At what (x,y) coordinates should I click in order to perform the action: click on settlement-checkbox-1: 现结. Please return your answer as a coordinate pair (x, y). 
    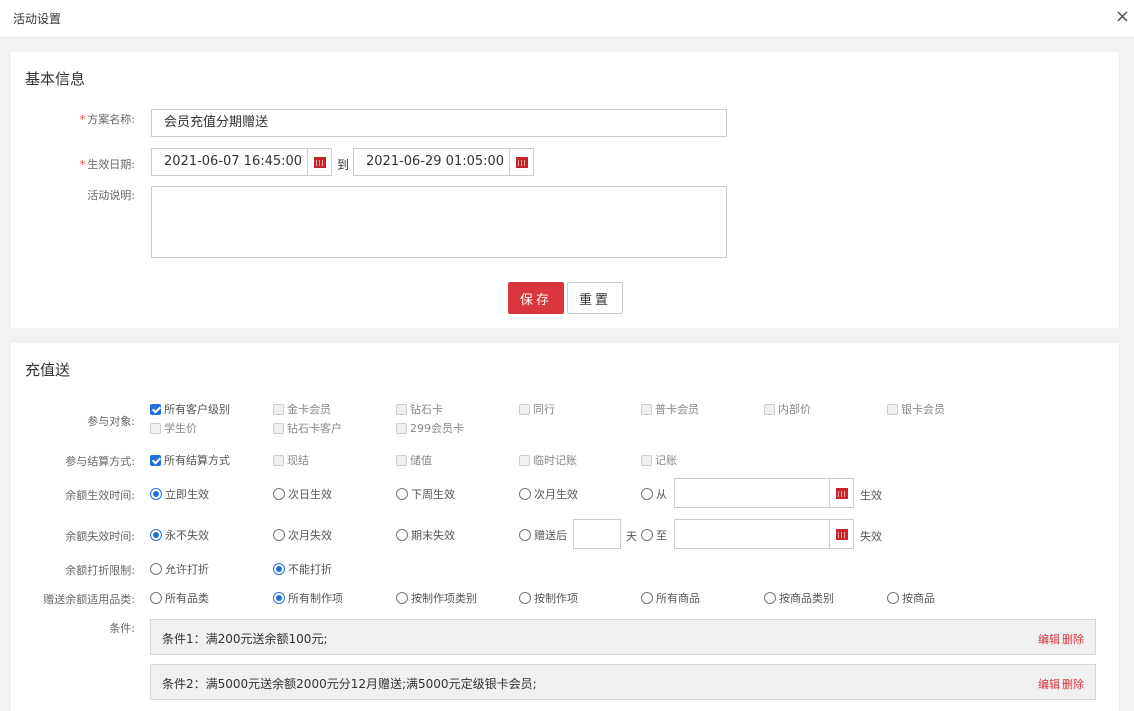
    Looking at the image, I should click on (291, 460).